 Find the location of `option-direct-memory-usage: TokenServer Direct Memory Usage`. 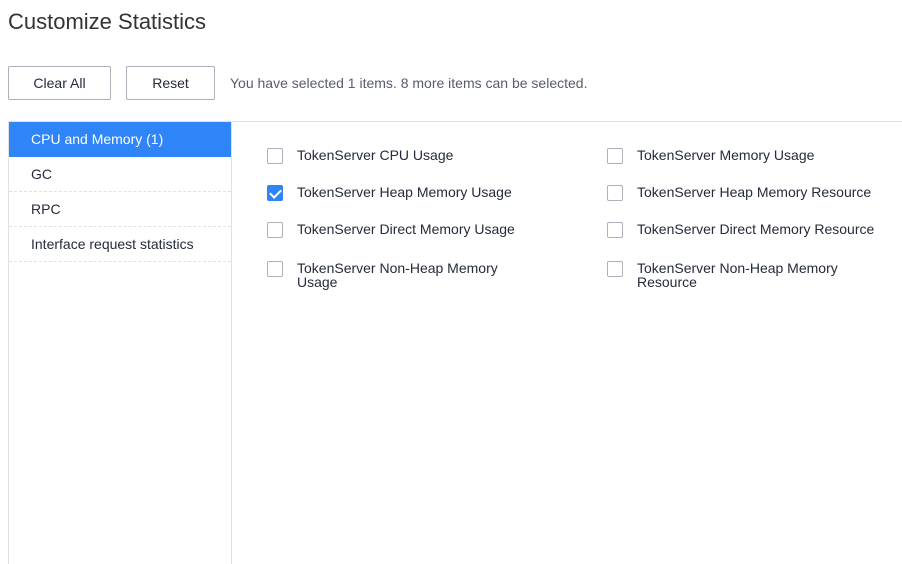

option-direct-memory-usage: TokenServer Direct Memory Usage is located at coordinates (417, 228).